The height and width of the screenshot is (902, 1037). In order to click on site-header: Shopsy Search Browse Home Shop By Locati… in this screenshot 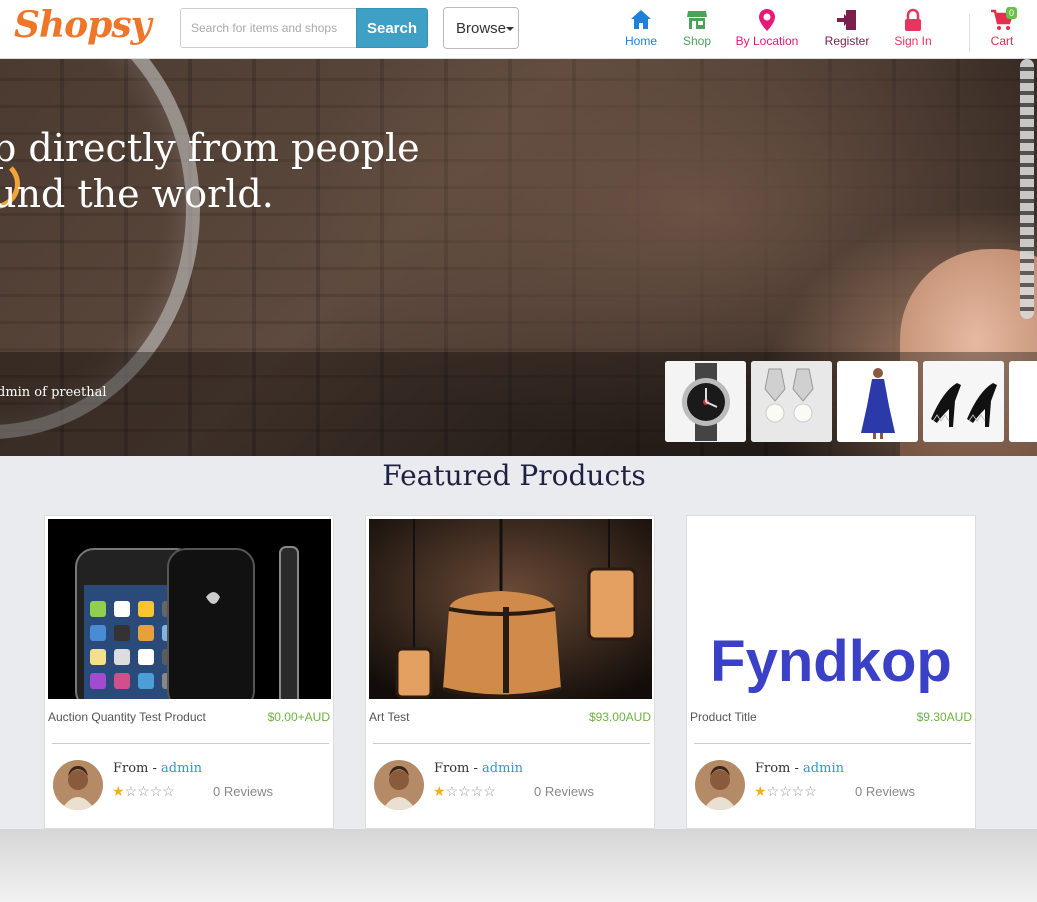, I will do `click(518, 29)`.